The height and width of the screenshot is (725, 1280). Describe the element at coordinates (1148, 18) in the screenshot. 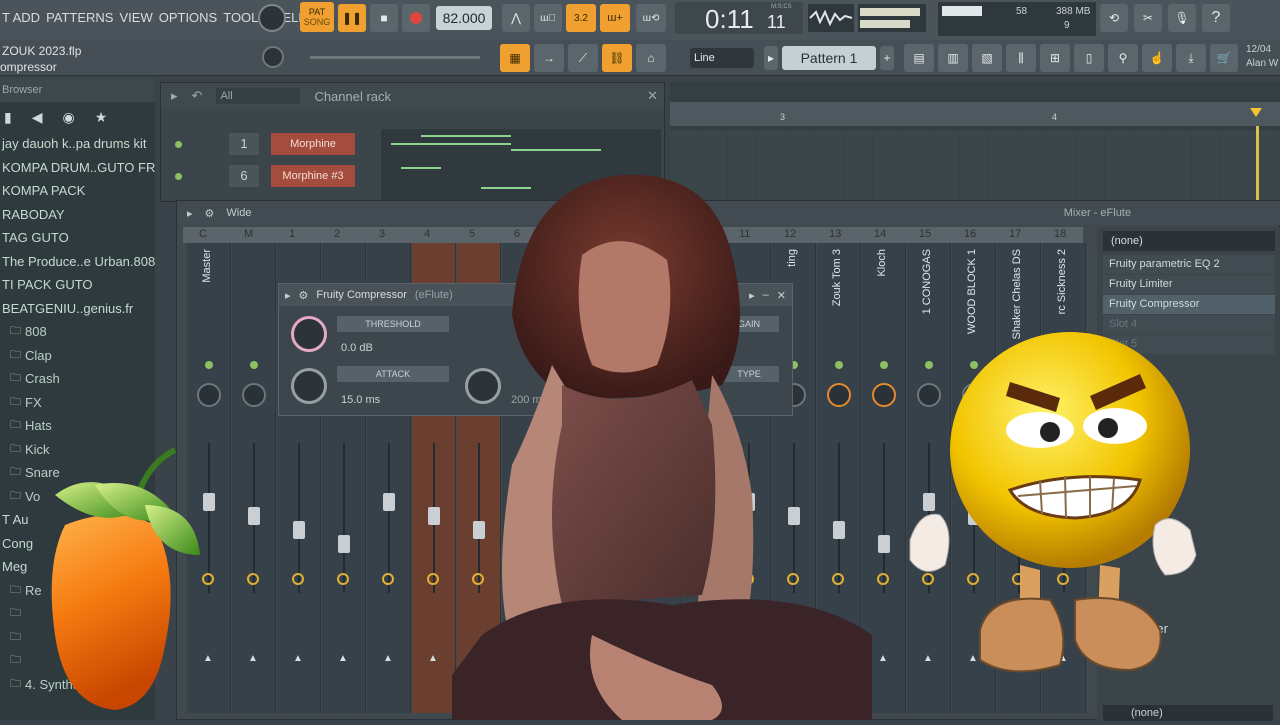

I see `cut-icon: ✂` at that location.